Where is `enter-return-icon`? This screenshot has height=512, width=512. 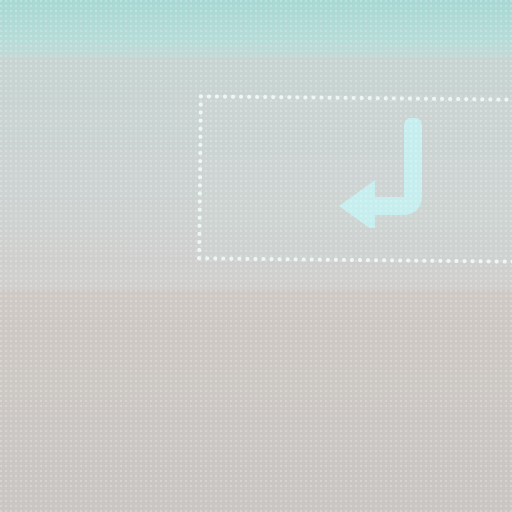 enter-return-icon is located at coordinates (380, 173).